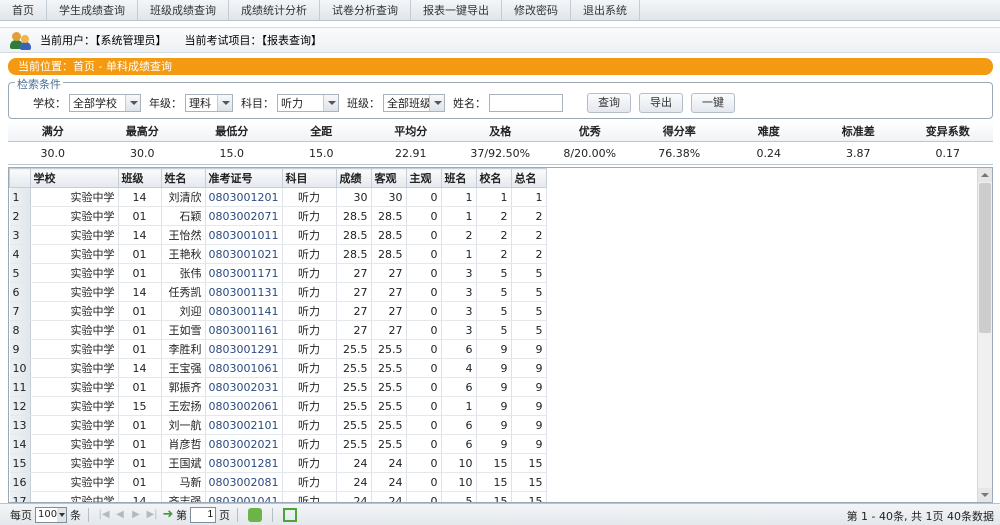 Image resolution: width=1000 pixels, height=525 pixels. I want to click on table-row: 4 实验中学 01 王艳秋 0803001021 听力 28.5 28.5 0 1 2 2, so click(278, 254).